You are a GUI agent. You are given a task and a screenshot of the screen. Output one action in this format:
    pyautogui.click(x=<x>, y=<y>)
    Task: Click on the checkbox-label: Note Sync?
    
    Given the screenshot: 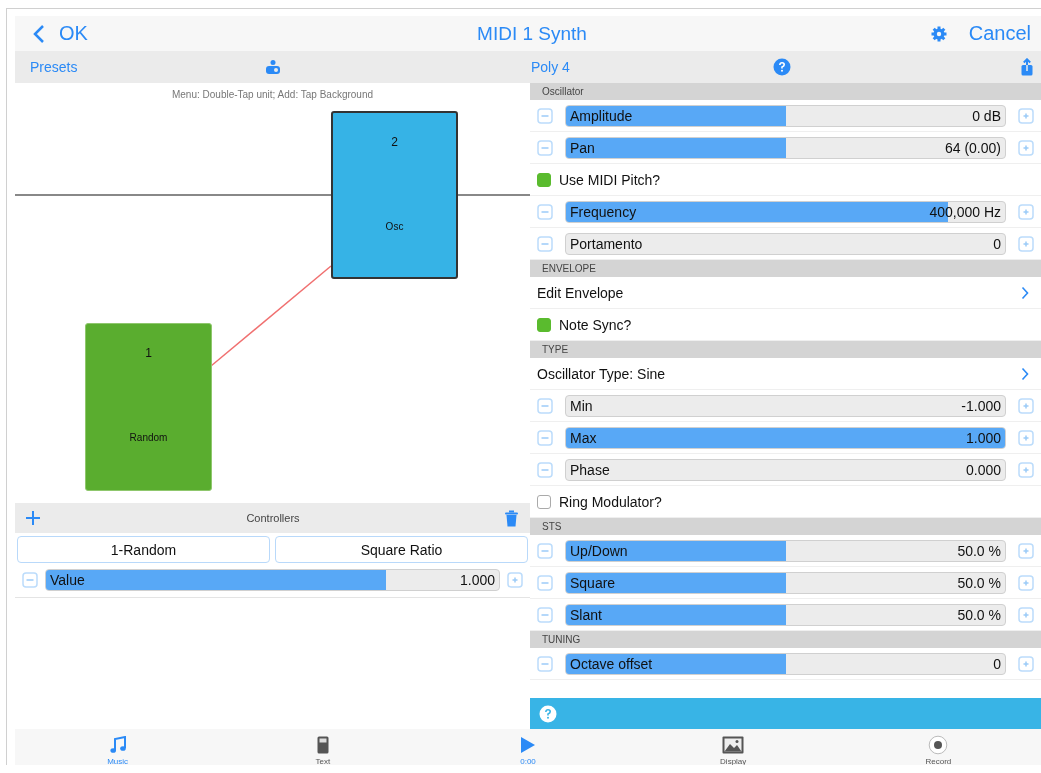 What is the action you would take?
    pyautogui.click(x=595, y=324)
    